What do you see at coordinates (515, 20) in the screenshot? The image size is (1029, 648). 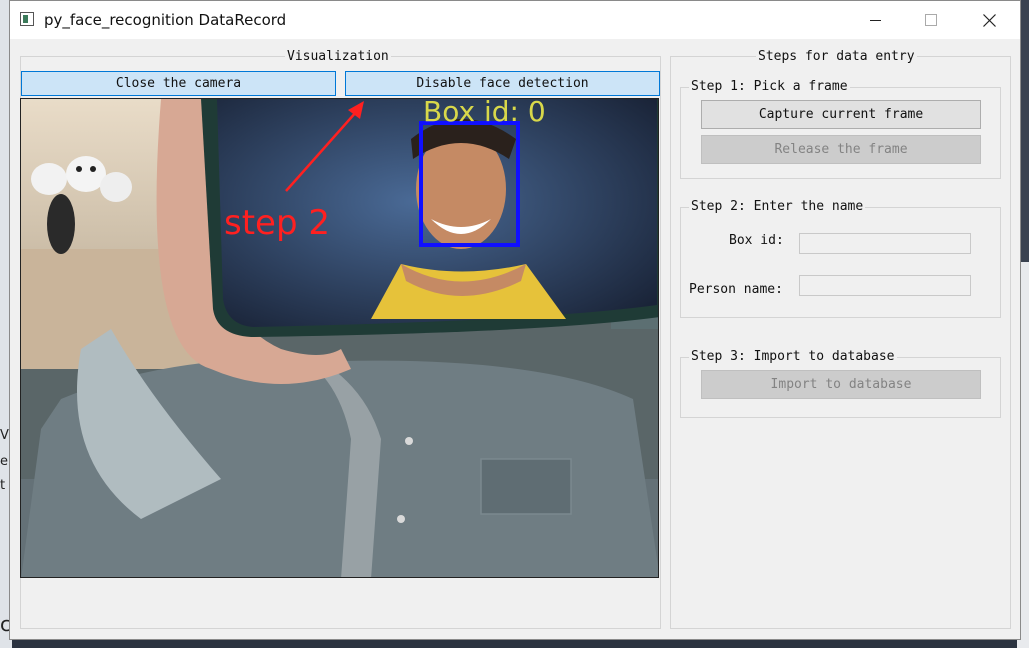 I see `title-bar: py_face_recognition DataRecord` at bounding box center [515, 20].